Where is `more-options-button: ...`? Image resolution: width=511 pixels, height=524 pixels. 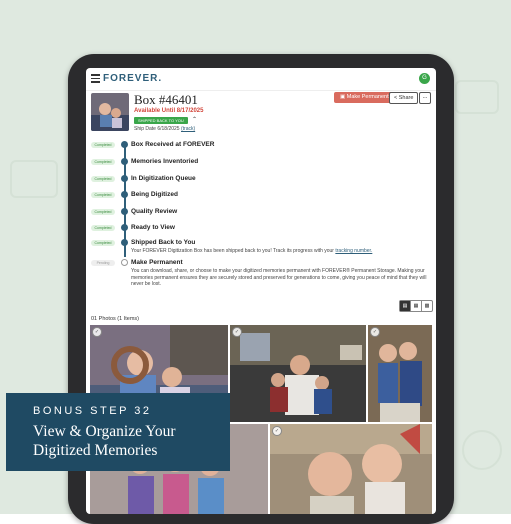
more-options-button: ... is located at coordinates (425, 98).